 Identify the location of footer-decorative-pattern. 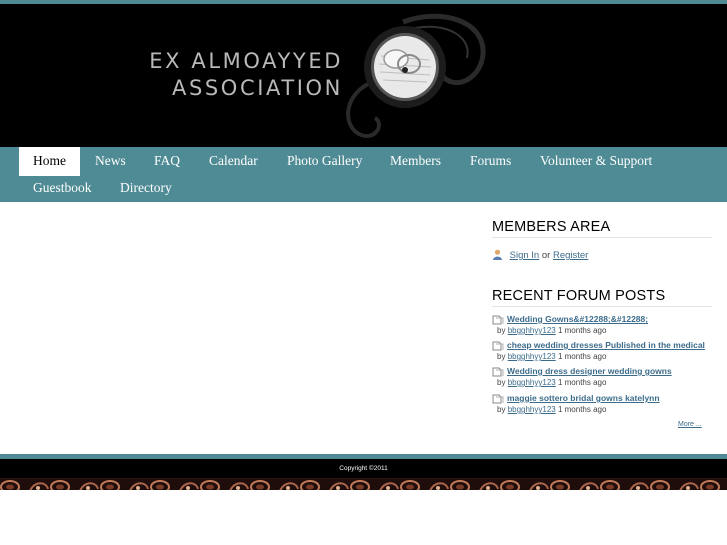
(363, 484).